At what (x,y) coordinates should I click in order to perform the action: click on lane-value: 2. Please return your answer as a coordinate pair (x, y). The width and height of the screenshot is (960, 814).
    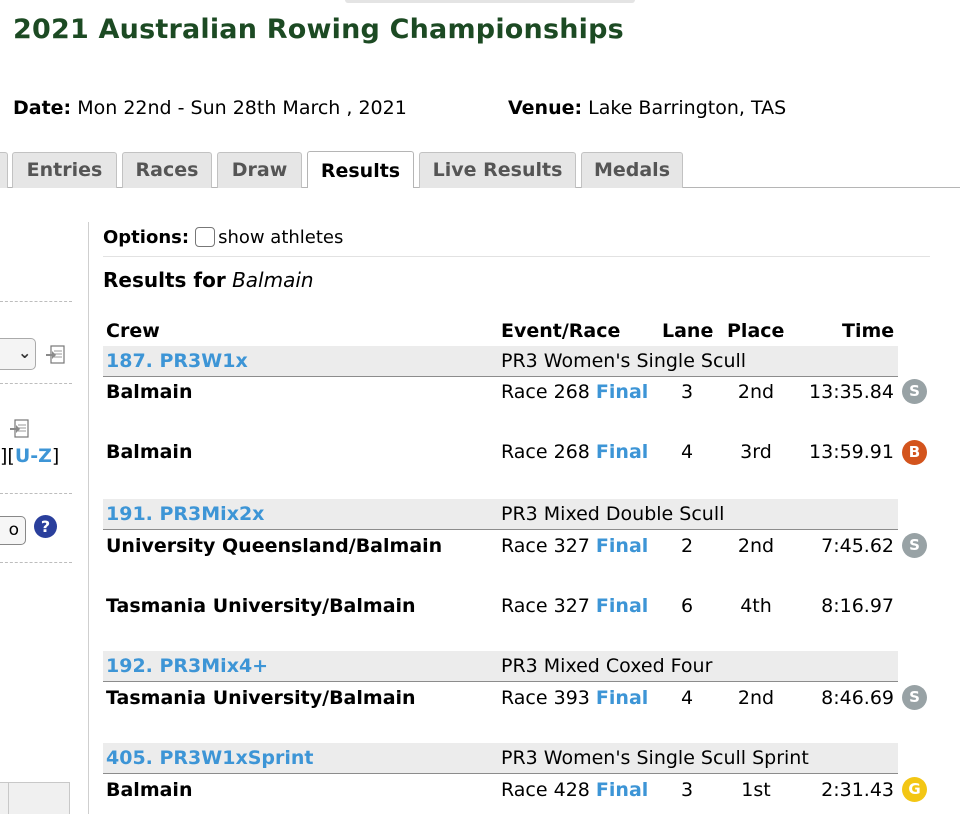
    Looking at the image, I should click on (687, 546).